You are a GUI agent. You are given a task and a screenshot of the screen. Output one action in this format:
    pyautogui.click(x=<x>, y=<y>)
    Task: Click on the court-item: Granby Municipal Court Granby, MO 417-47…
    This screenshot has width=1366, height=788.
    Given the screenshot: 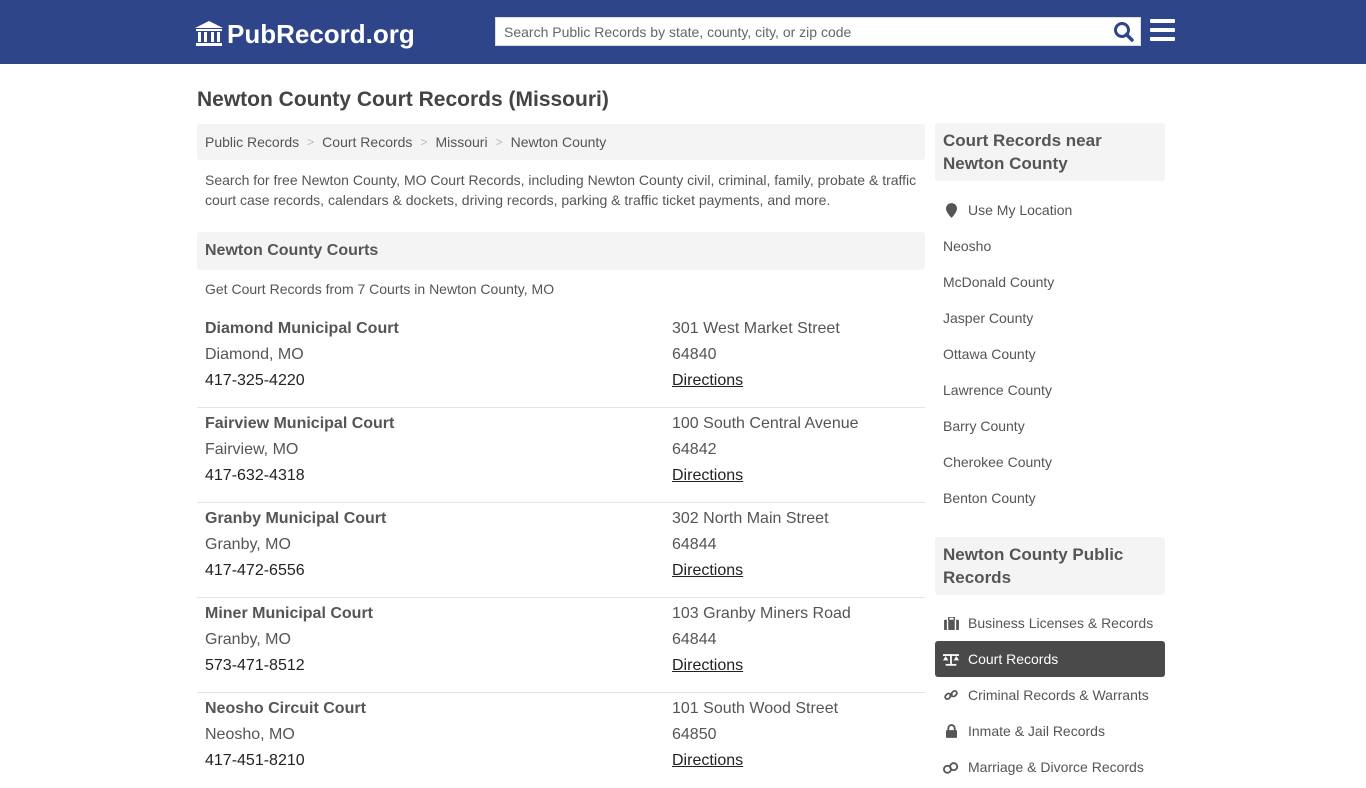 What is the action you would take?
    pyautogui.click(x=561, y=550)
    